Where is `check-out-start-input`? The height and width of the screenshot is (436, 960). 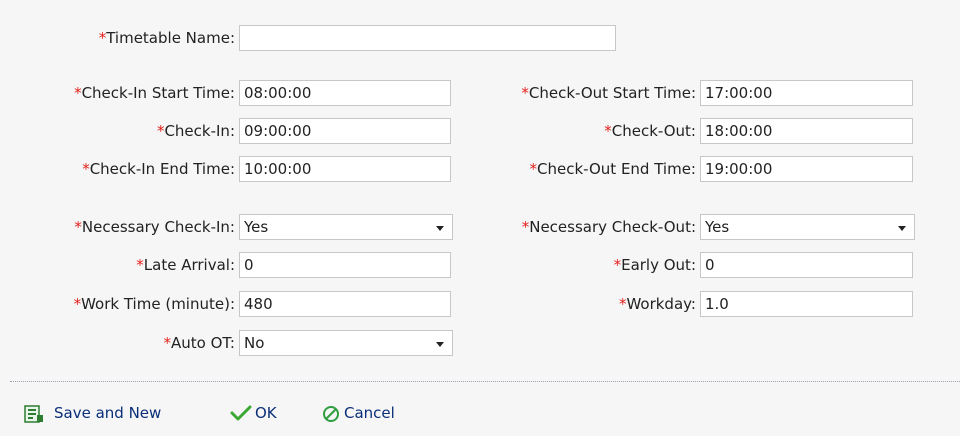 check-out-start-input is located at coordinates (806, 93).